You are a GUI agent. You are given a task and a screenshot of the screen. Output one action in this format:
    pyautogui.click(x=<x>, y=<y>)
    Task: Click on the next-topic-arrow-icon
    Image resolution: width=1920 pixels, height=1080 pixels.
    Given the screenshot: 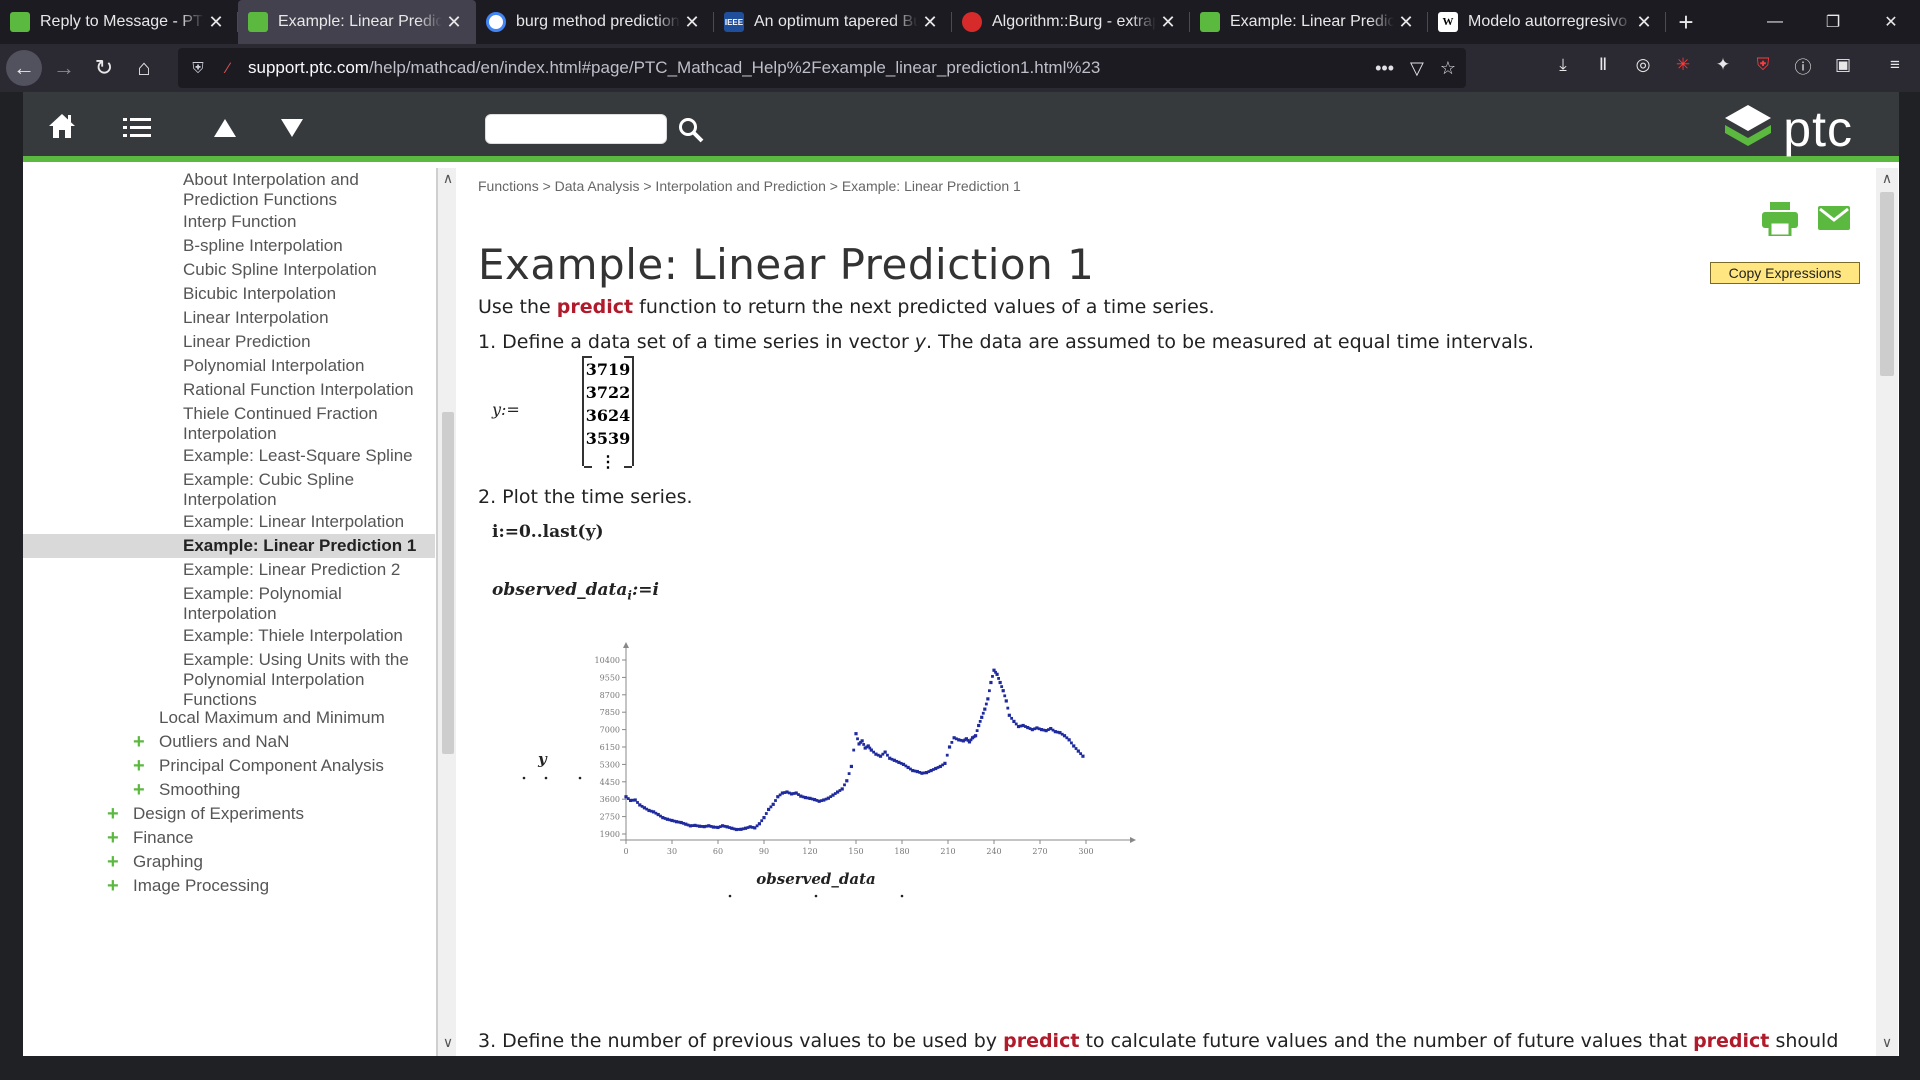 What is the action you would take?
    pyautogui.click(x=292, y=128)
    